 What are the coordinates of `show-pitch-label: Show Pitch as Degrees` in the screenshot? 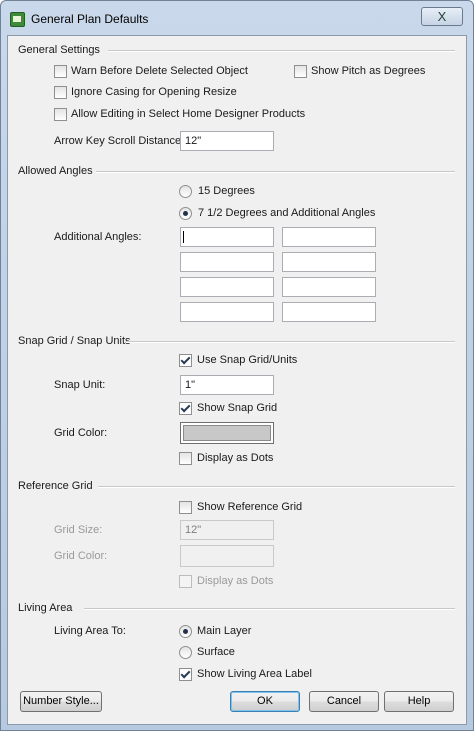 It's located at (368, 71).